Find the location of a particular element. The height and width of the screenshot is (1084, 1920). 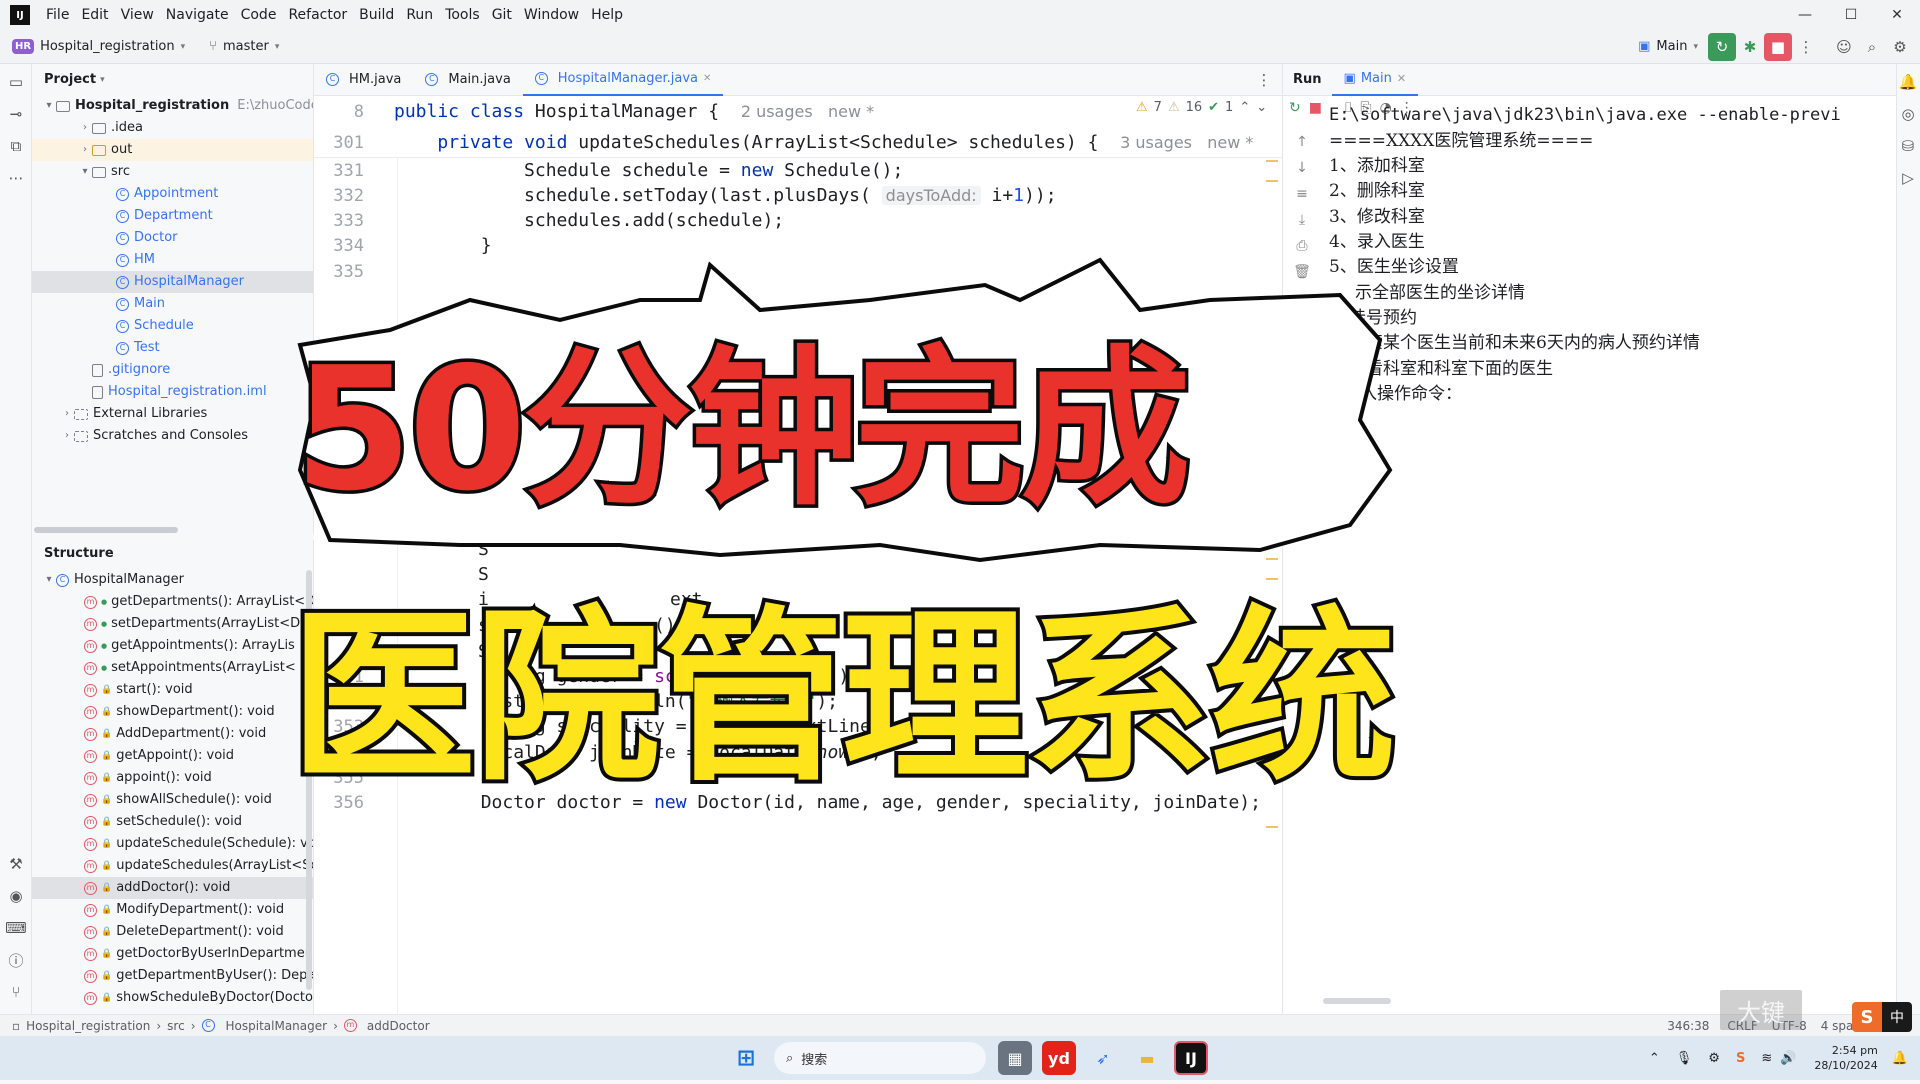

project-tree-item: .gitignore is located at coordinates (172, 370).